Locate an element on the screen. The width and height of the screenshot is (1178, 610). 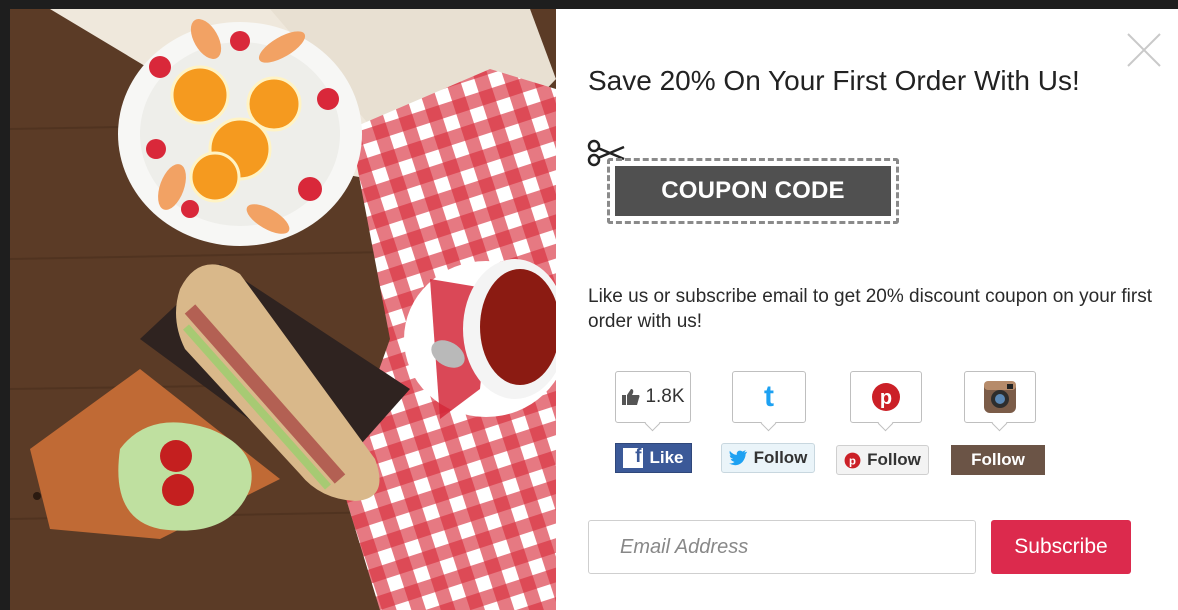
thumbs-up-icon is located at coordinates (631, 397).